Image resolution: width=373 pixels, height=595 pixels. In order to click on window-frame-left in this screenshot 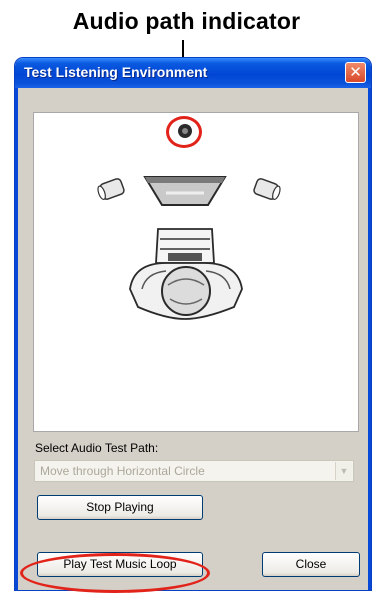, I will do `click(16, 339)`.